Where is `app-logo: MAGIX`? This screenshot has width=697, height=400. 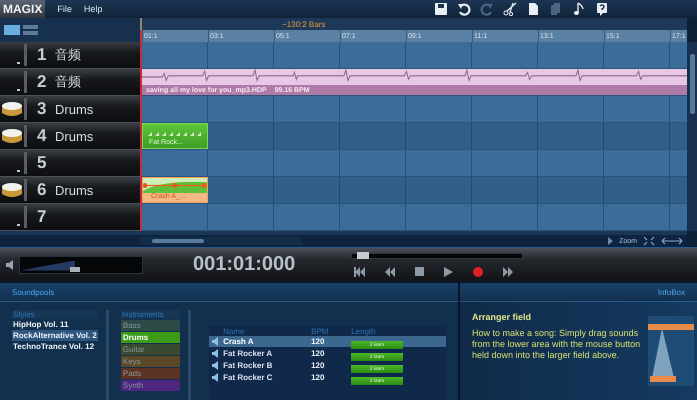
app-logo: MAGIX is located at coordinates (23, 9).